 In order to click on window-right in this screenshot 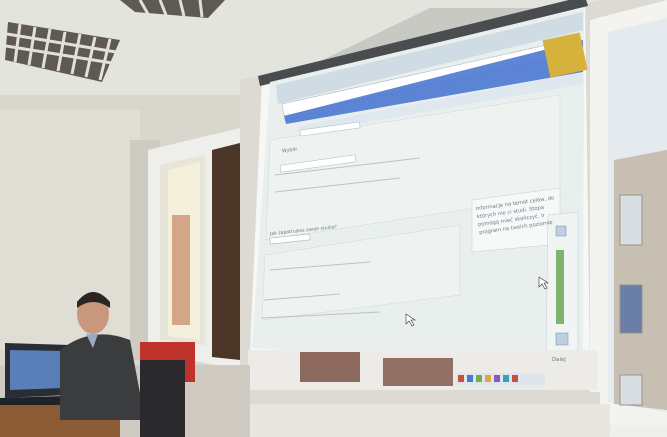, I will do `click(628, 218)`.